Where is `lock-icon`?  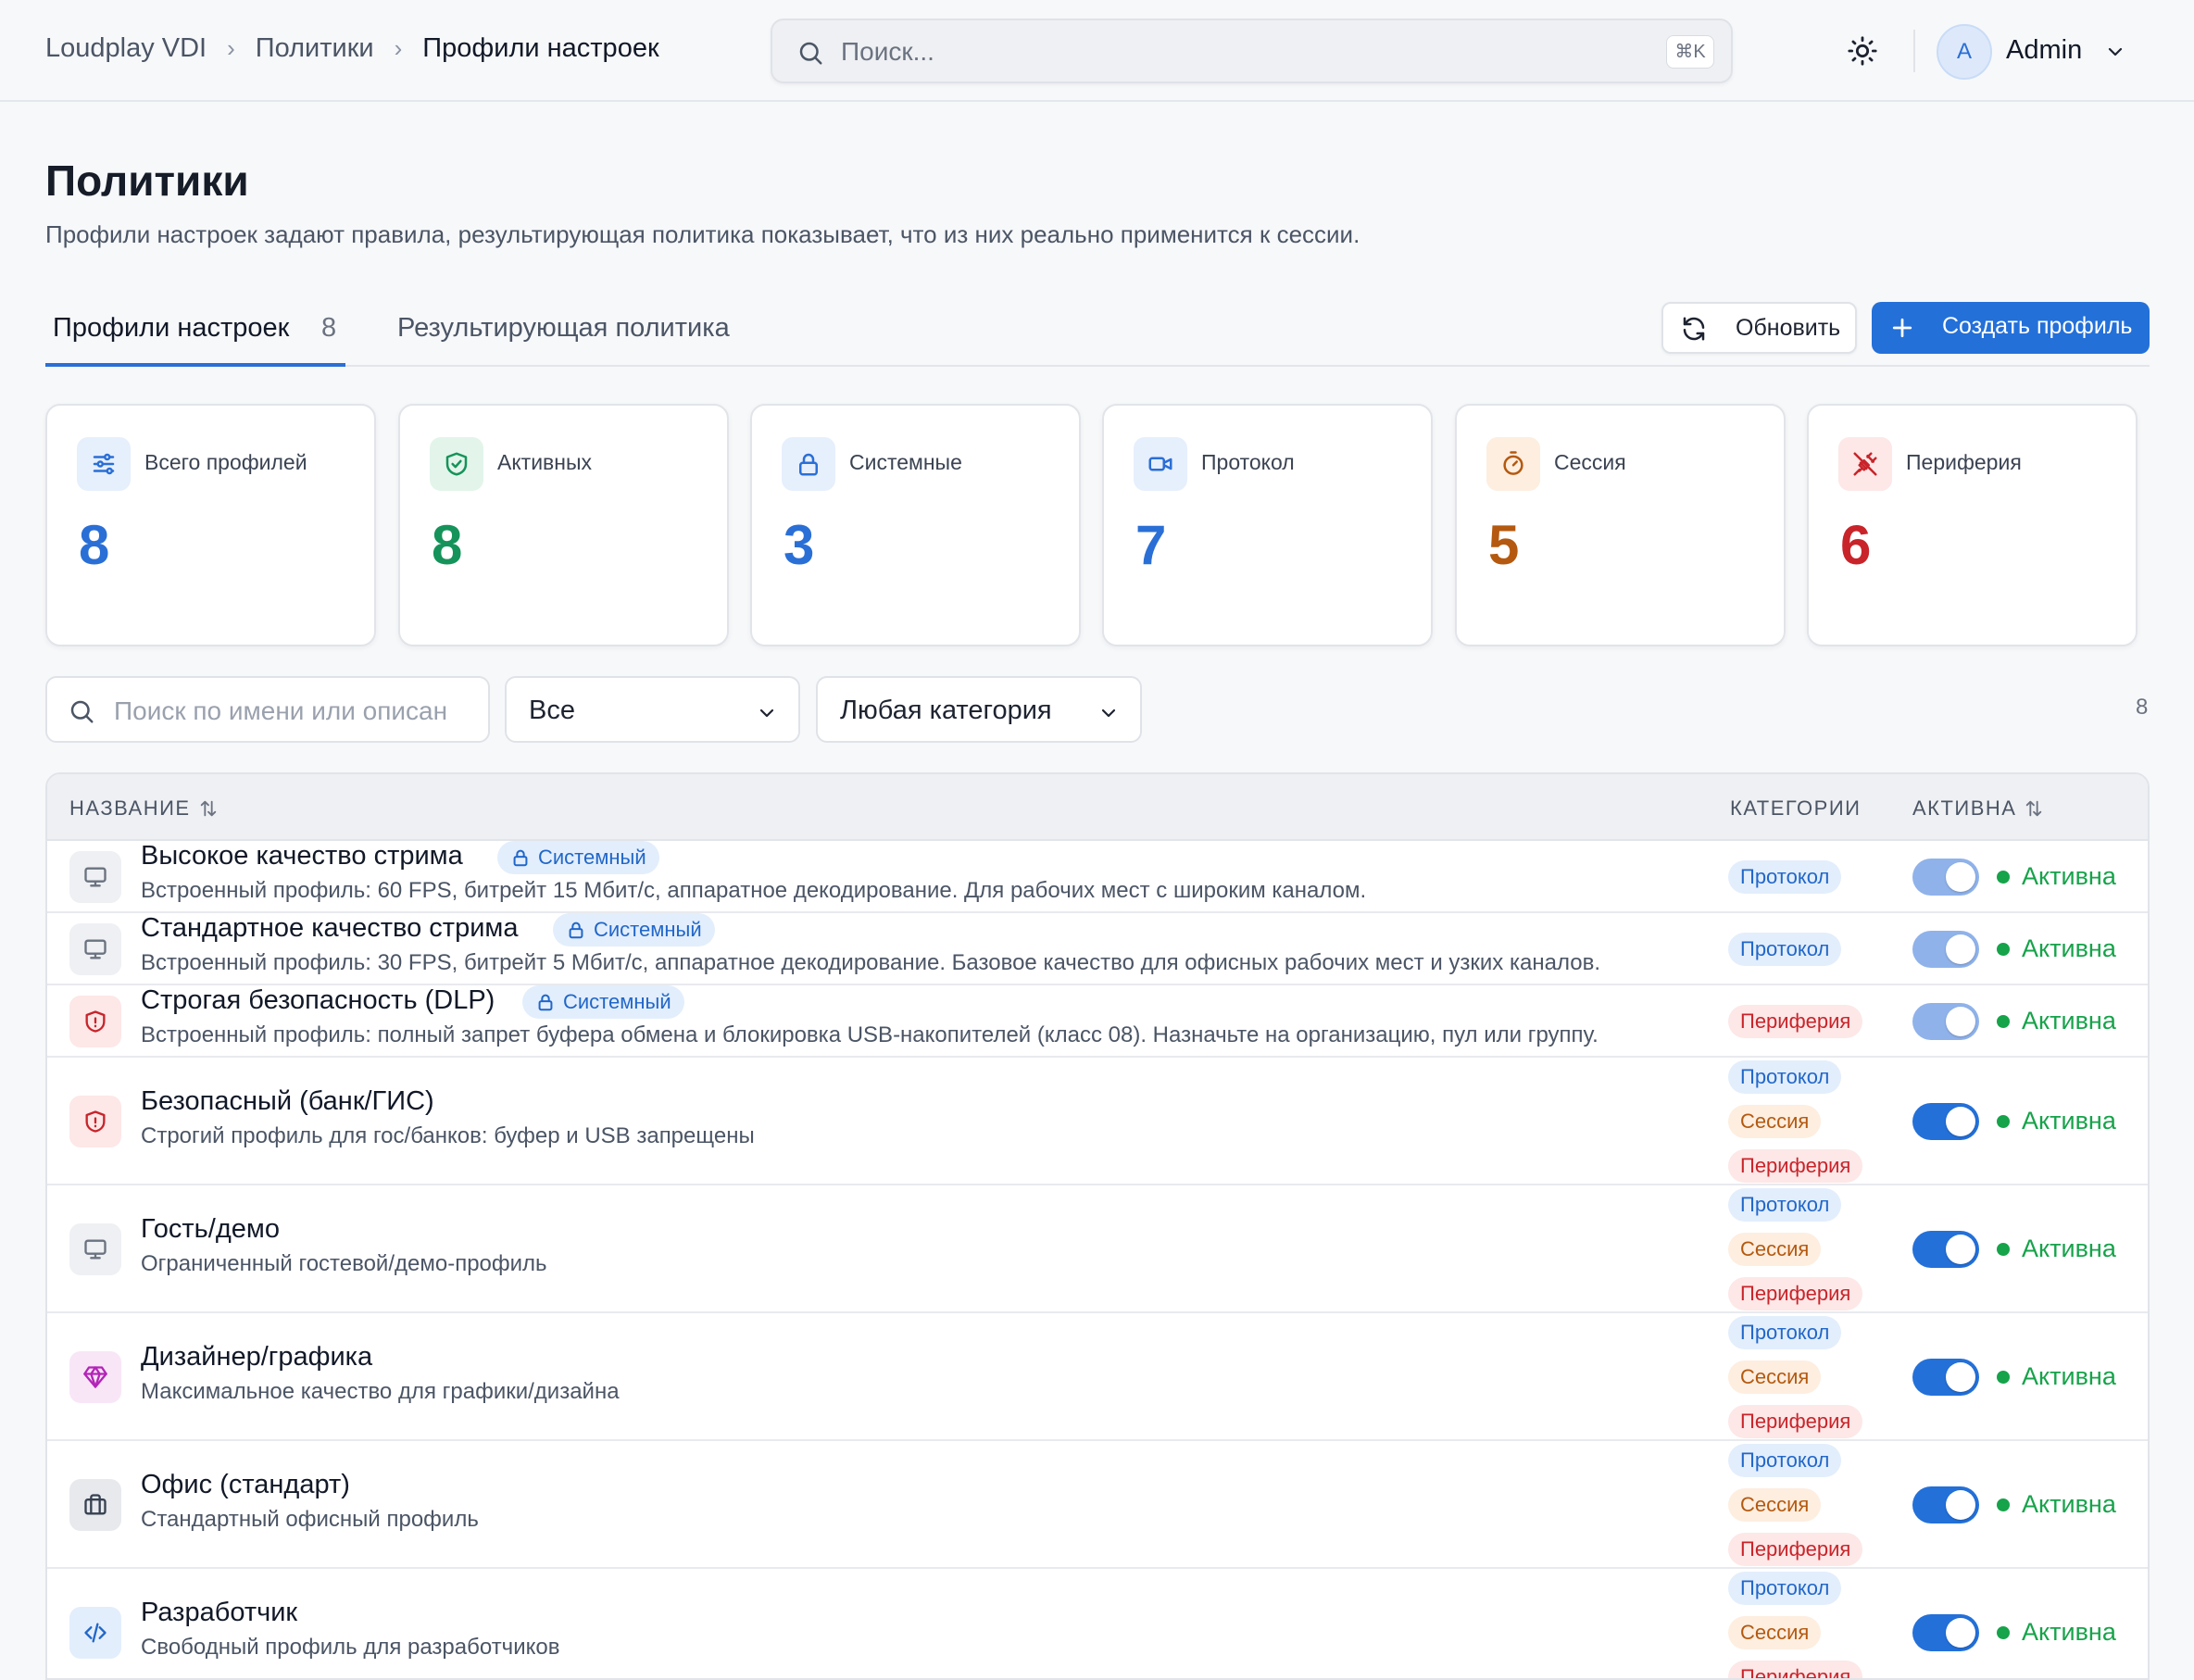 lock-icon is located at coordinates (576, 930).